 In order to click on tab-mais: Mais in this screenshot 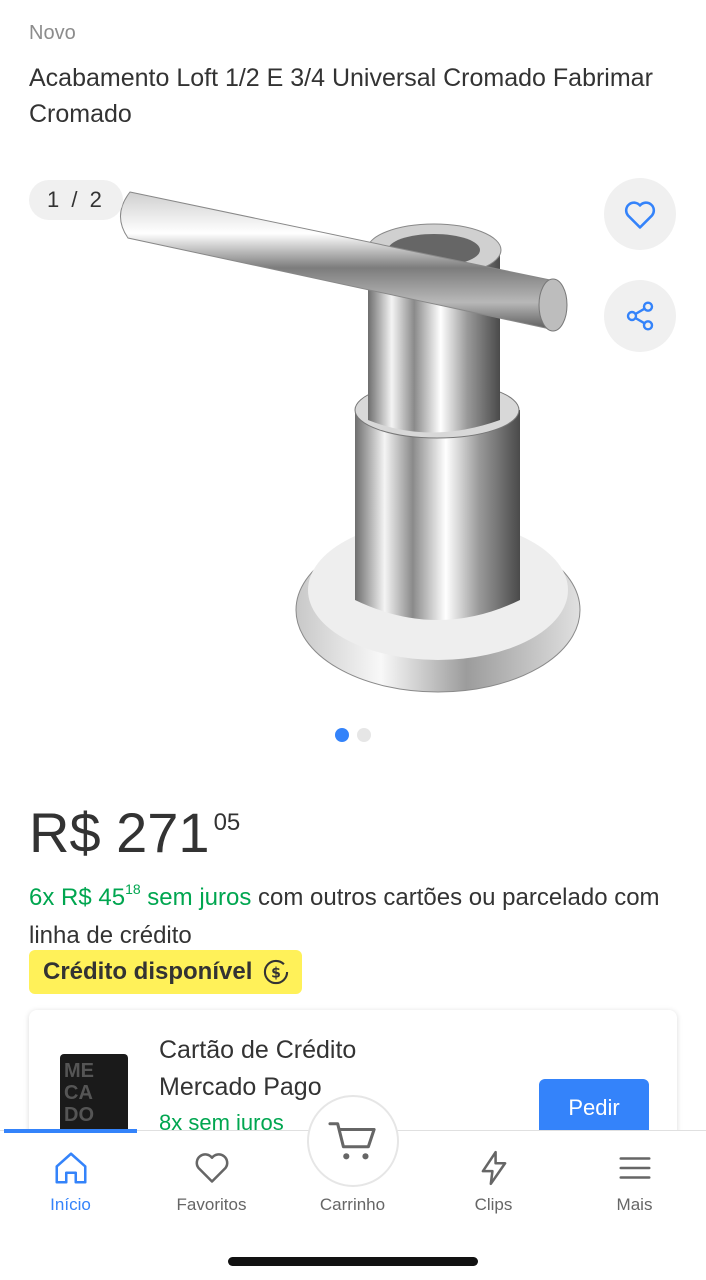, I will do `click(634, 1182)`.